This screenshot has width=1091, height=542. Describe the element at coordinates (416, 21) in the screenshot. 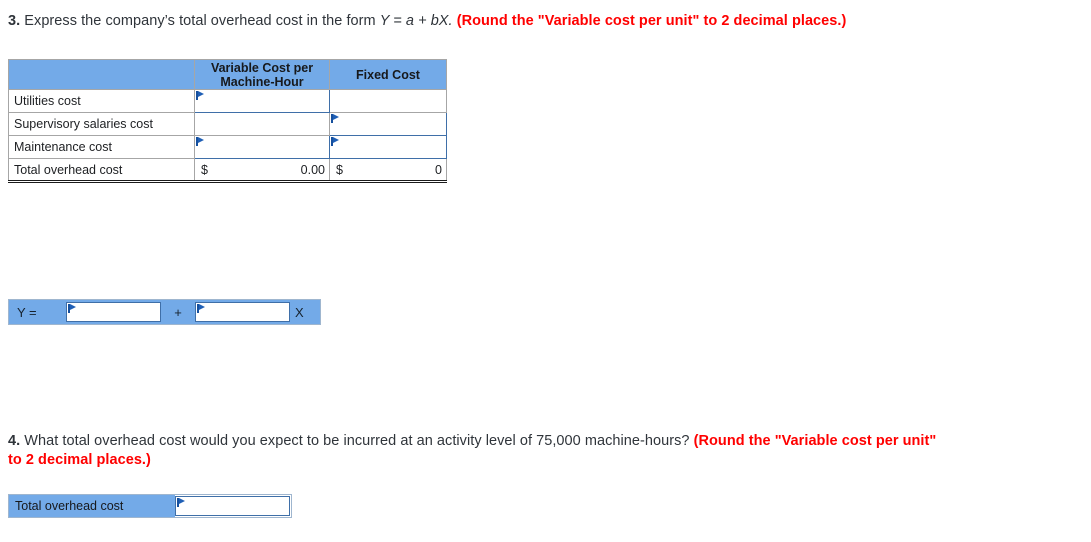

I see `question-3-formula: Y = a + bX.` at that location.